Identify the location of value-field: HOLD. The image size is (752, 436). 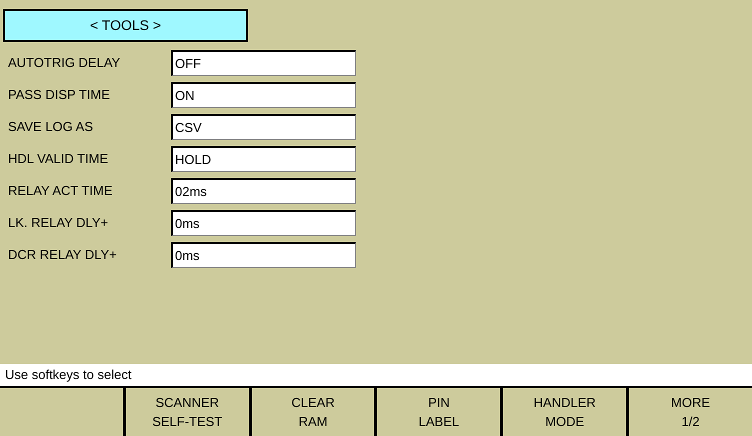
(263, 159).